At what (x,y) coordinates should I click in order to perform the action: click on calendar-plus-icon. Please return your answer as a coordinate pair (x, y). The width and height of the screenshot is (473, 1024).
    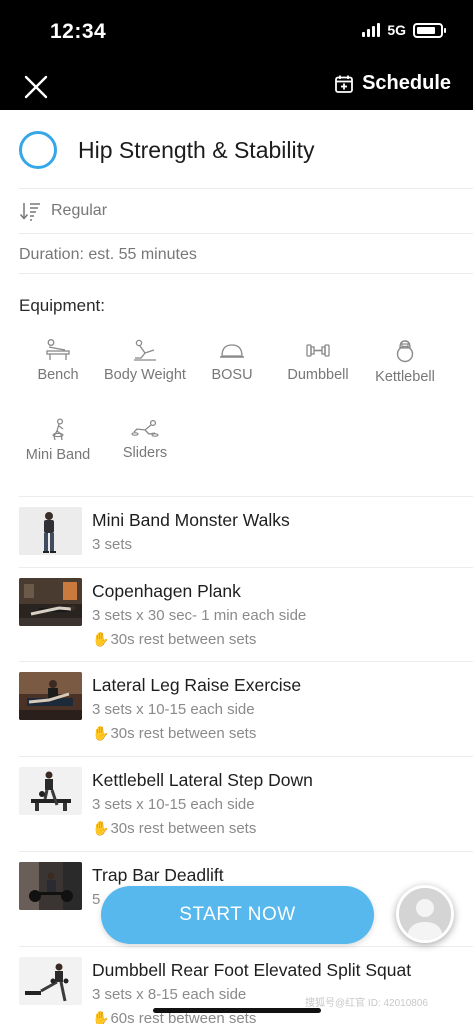
    Looking at the image, I should click on (344, 84).